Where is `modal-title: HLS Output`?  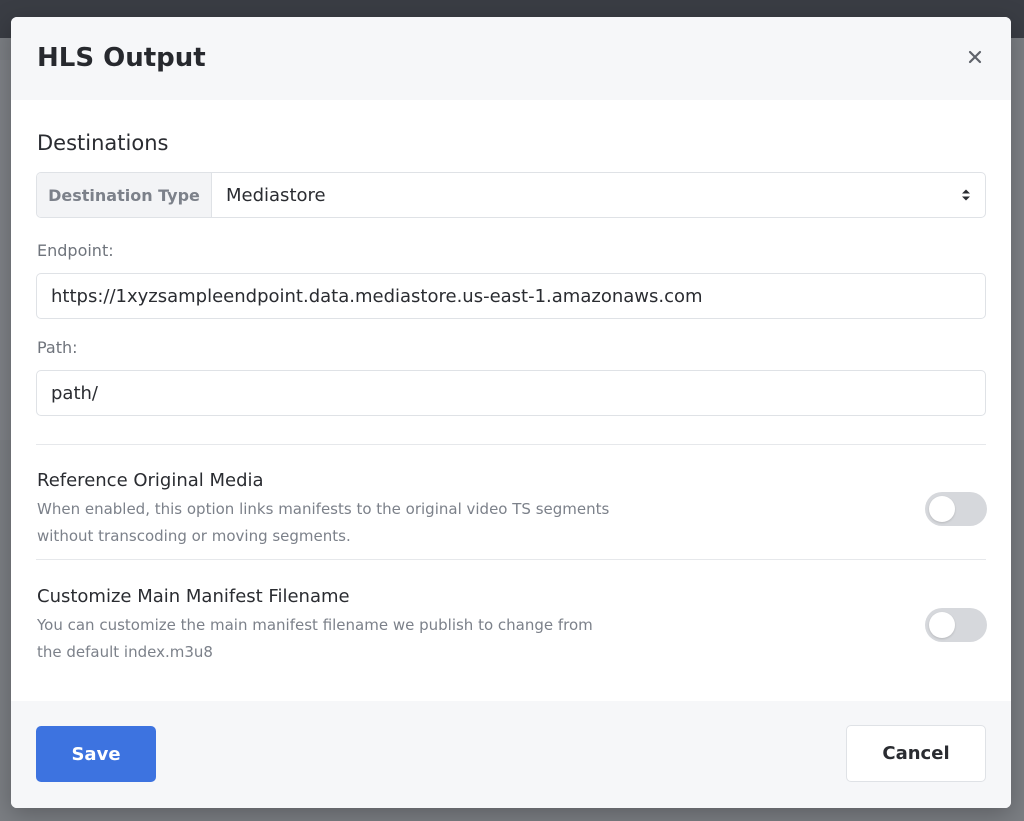
modal-title: HLS Output is located at coordinates (121, 58).